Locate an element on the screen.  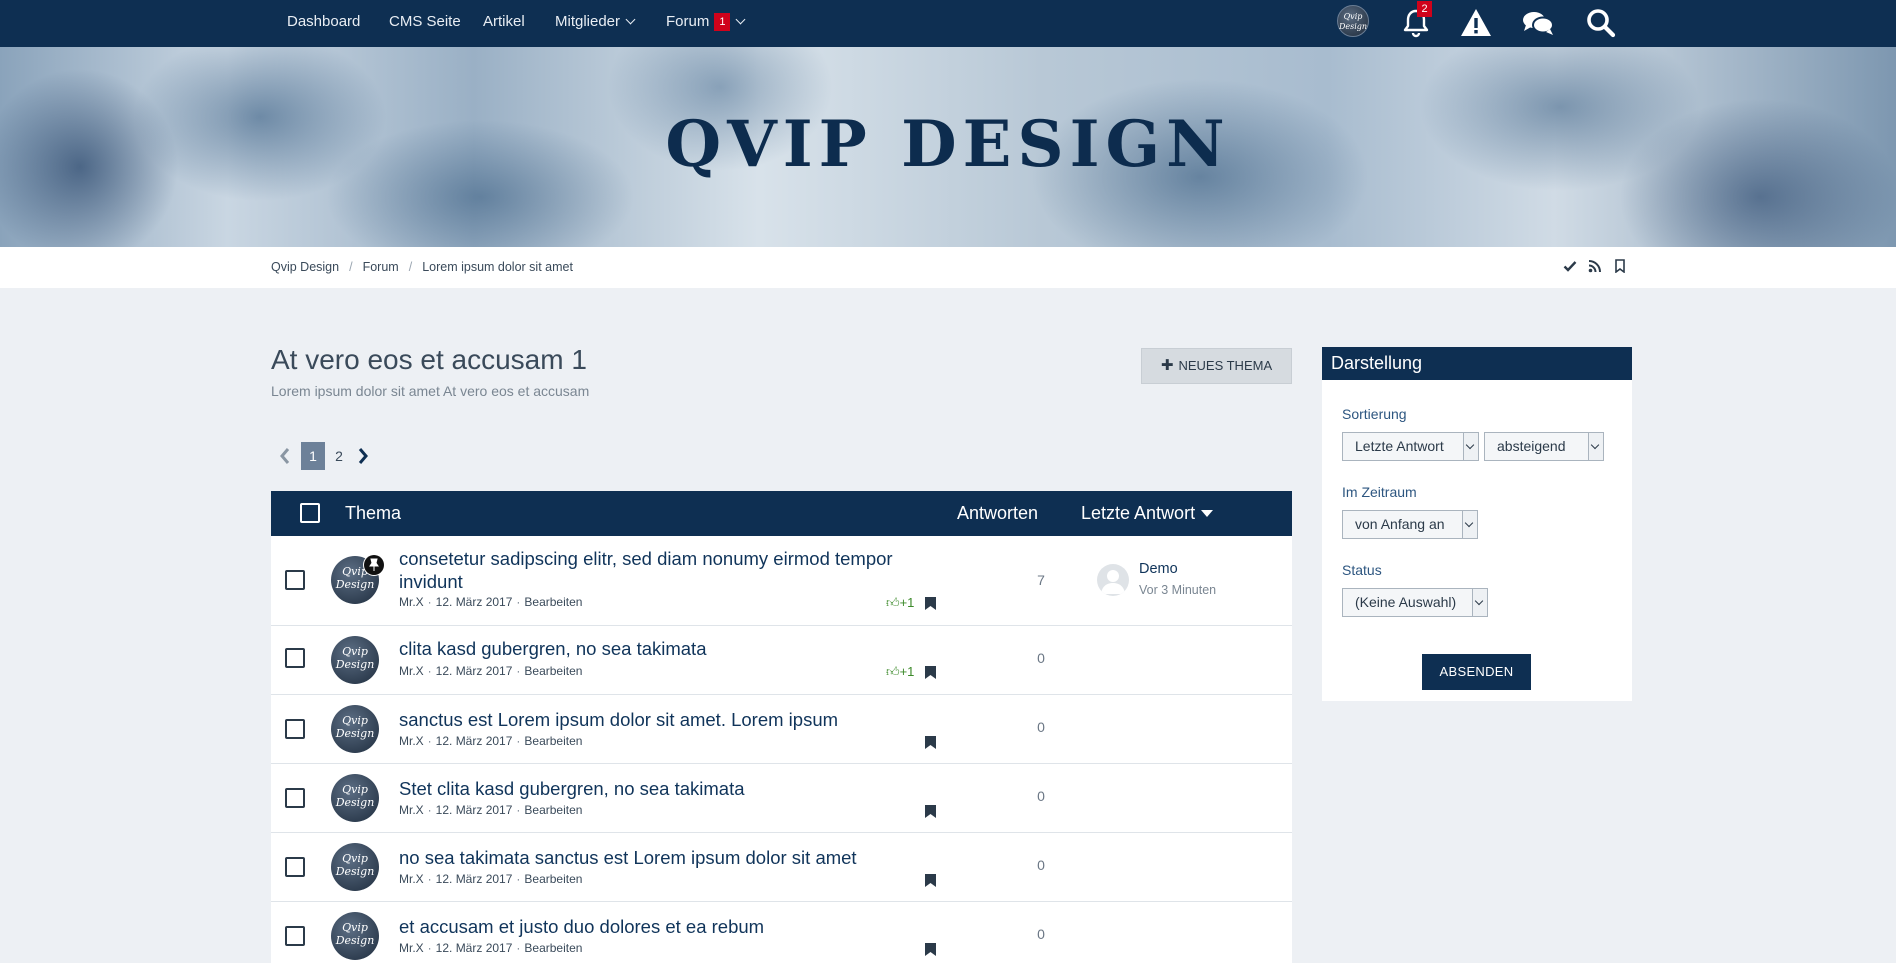
period-select: von Anfang an is located at coordinates (1410, 524).